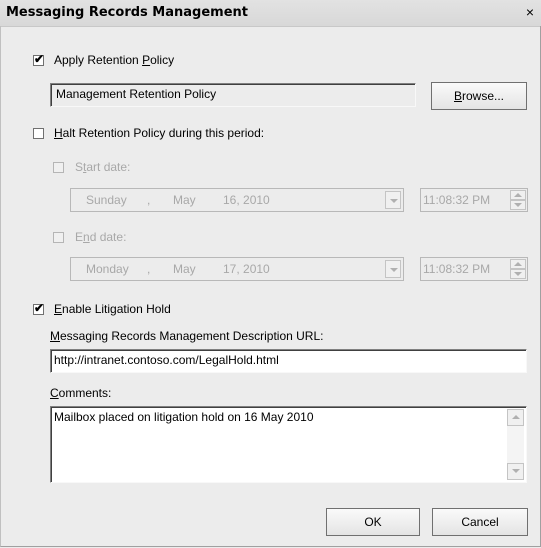  I want to click on start-date-checkbox, so click(58, 167).